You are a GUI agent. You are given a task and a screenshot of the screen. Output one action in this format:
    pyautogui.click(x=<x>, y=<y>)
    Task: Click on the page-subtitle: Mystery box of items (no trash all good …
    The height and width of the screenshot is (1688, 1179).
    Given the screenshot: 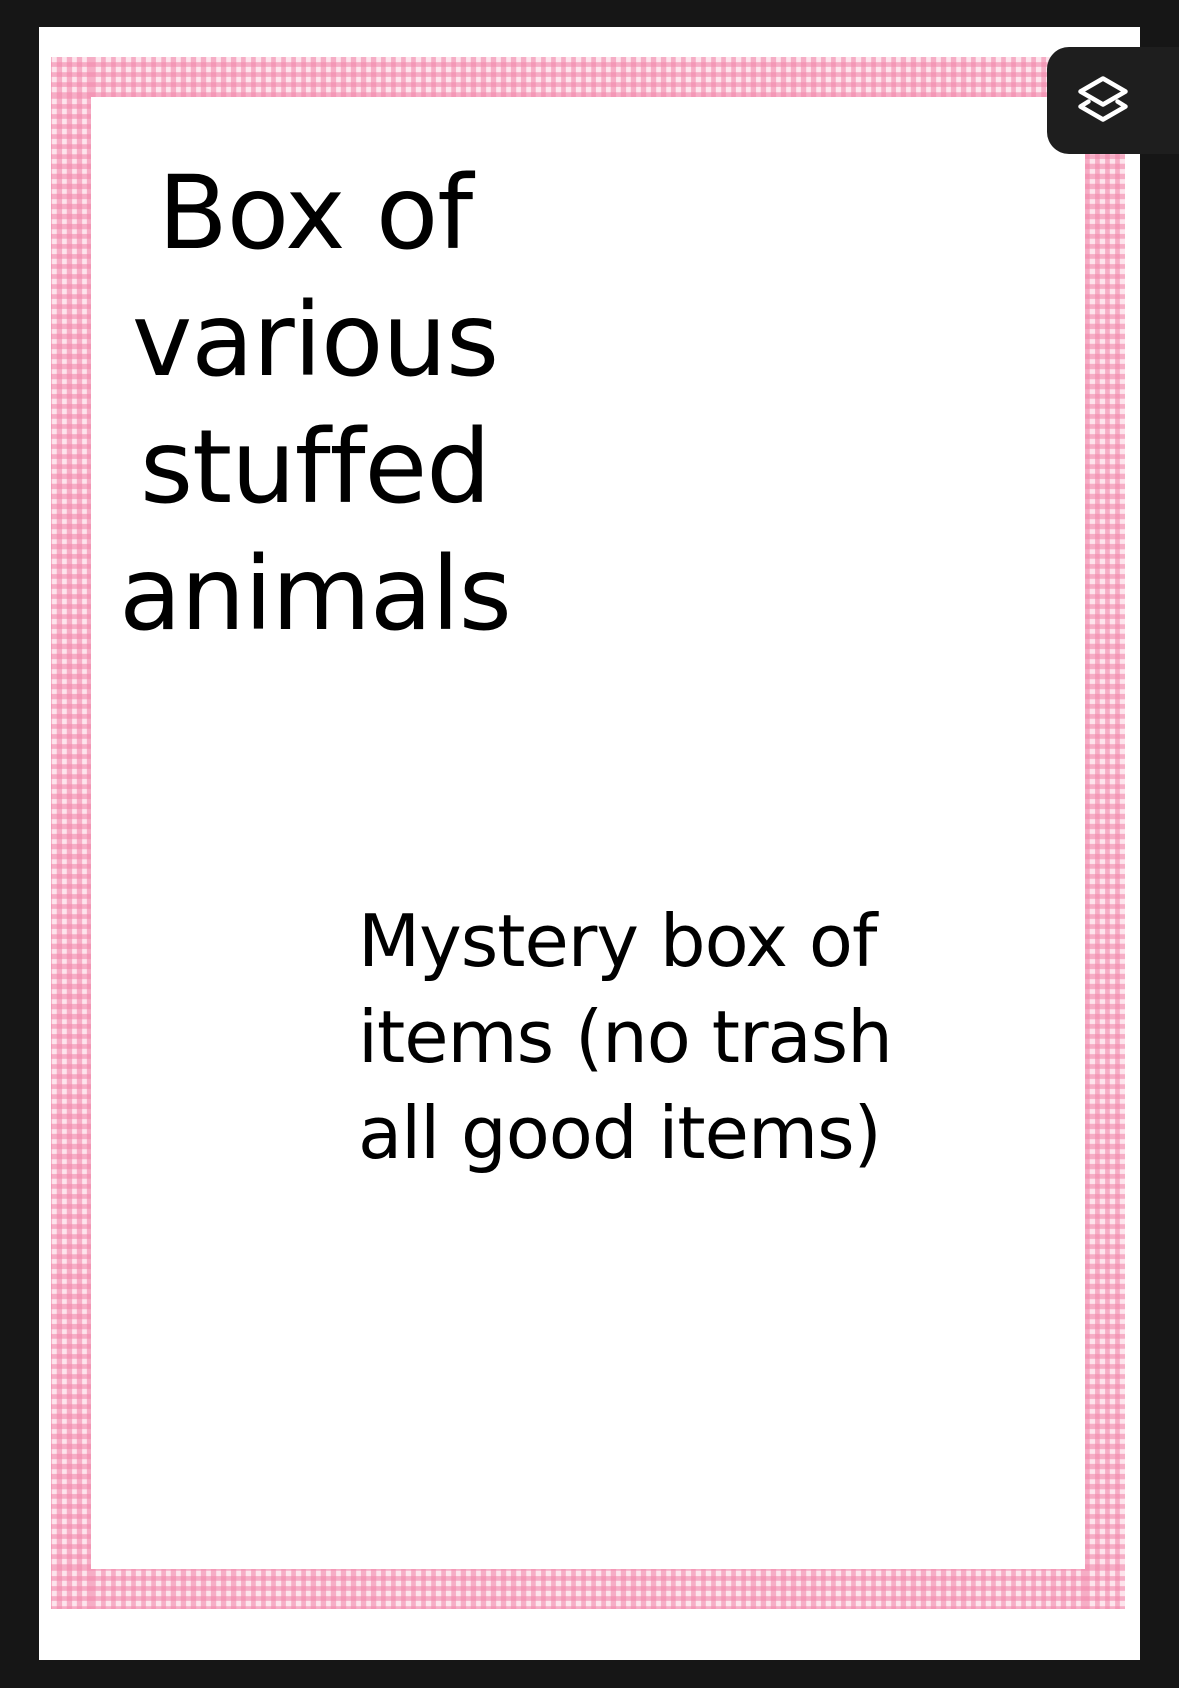 What is the action you would take?
    pyautogui.click(x=625, y=1037)
    